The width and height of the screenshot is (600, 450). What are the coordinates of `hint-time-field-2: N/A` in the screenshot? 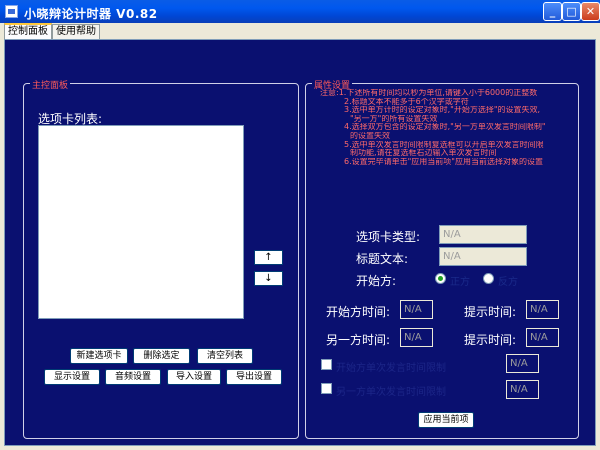 It's located at (542, 337).